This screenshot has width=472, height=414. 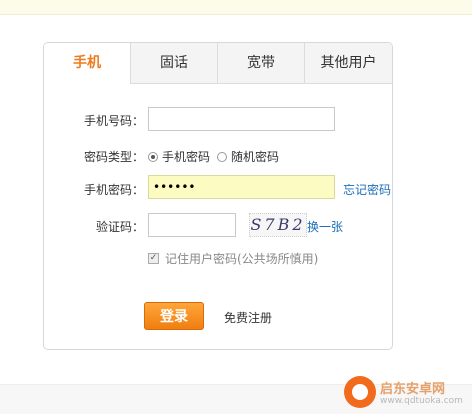 What do you see at coordinates (278, 225) in the screenshot?
I see `captcha-image: S7B2` at bounding box center [278, 225].